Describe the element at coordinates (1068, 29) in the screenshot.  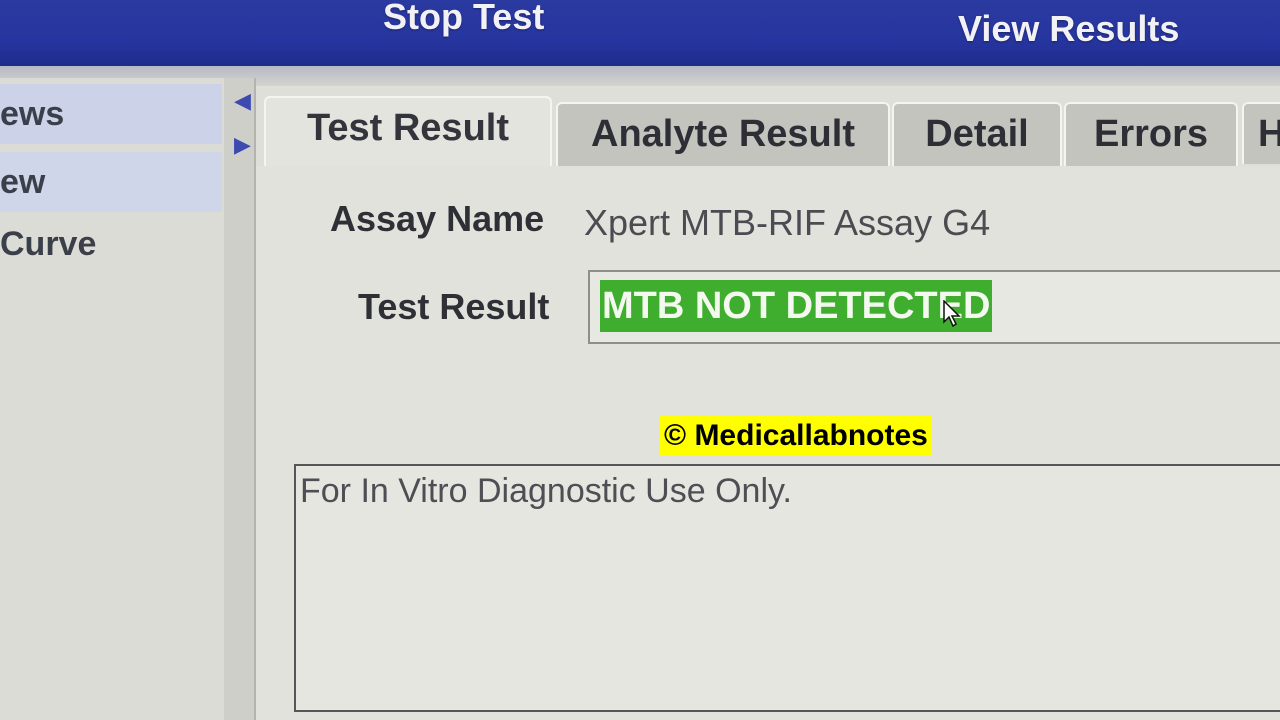
I see `view-results-button: View Results` at that location.